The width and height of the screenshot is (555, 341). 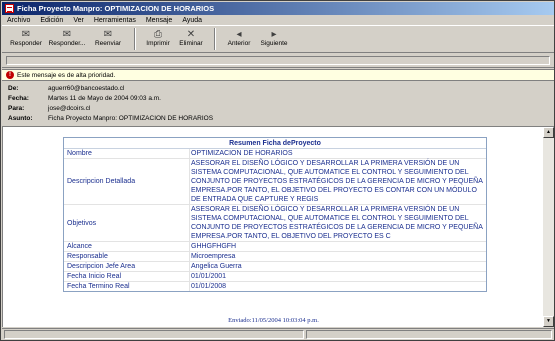 What do you see at coordinates (158, 34) in the screenshot?
I see `print-icon: ⎙` at bounding box center [158, 34].